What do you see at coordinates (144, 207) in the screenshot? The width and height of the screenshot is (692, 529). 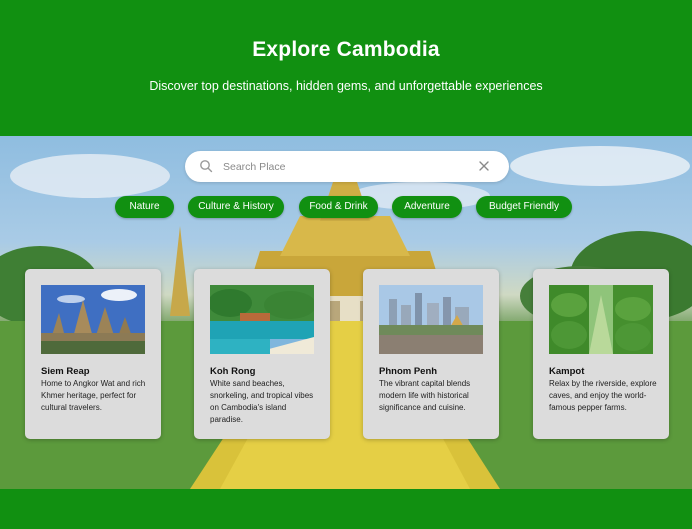 I see `filter-chip-nature: Nature` at bounding box center [144, 207].